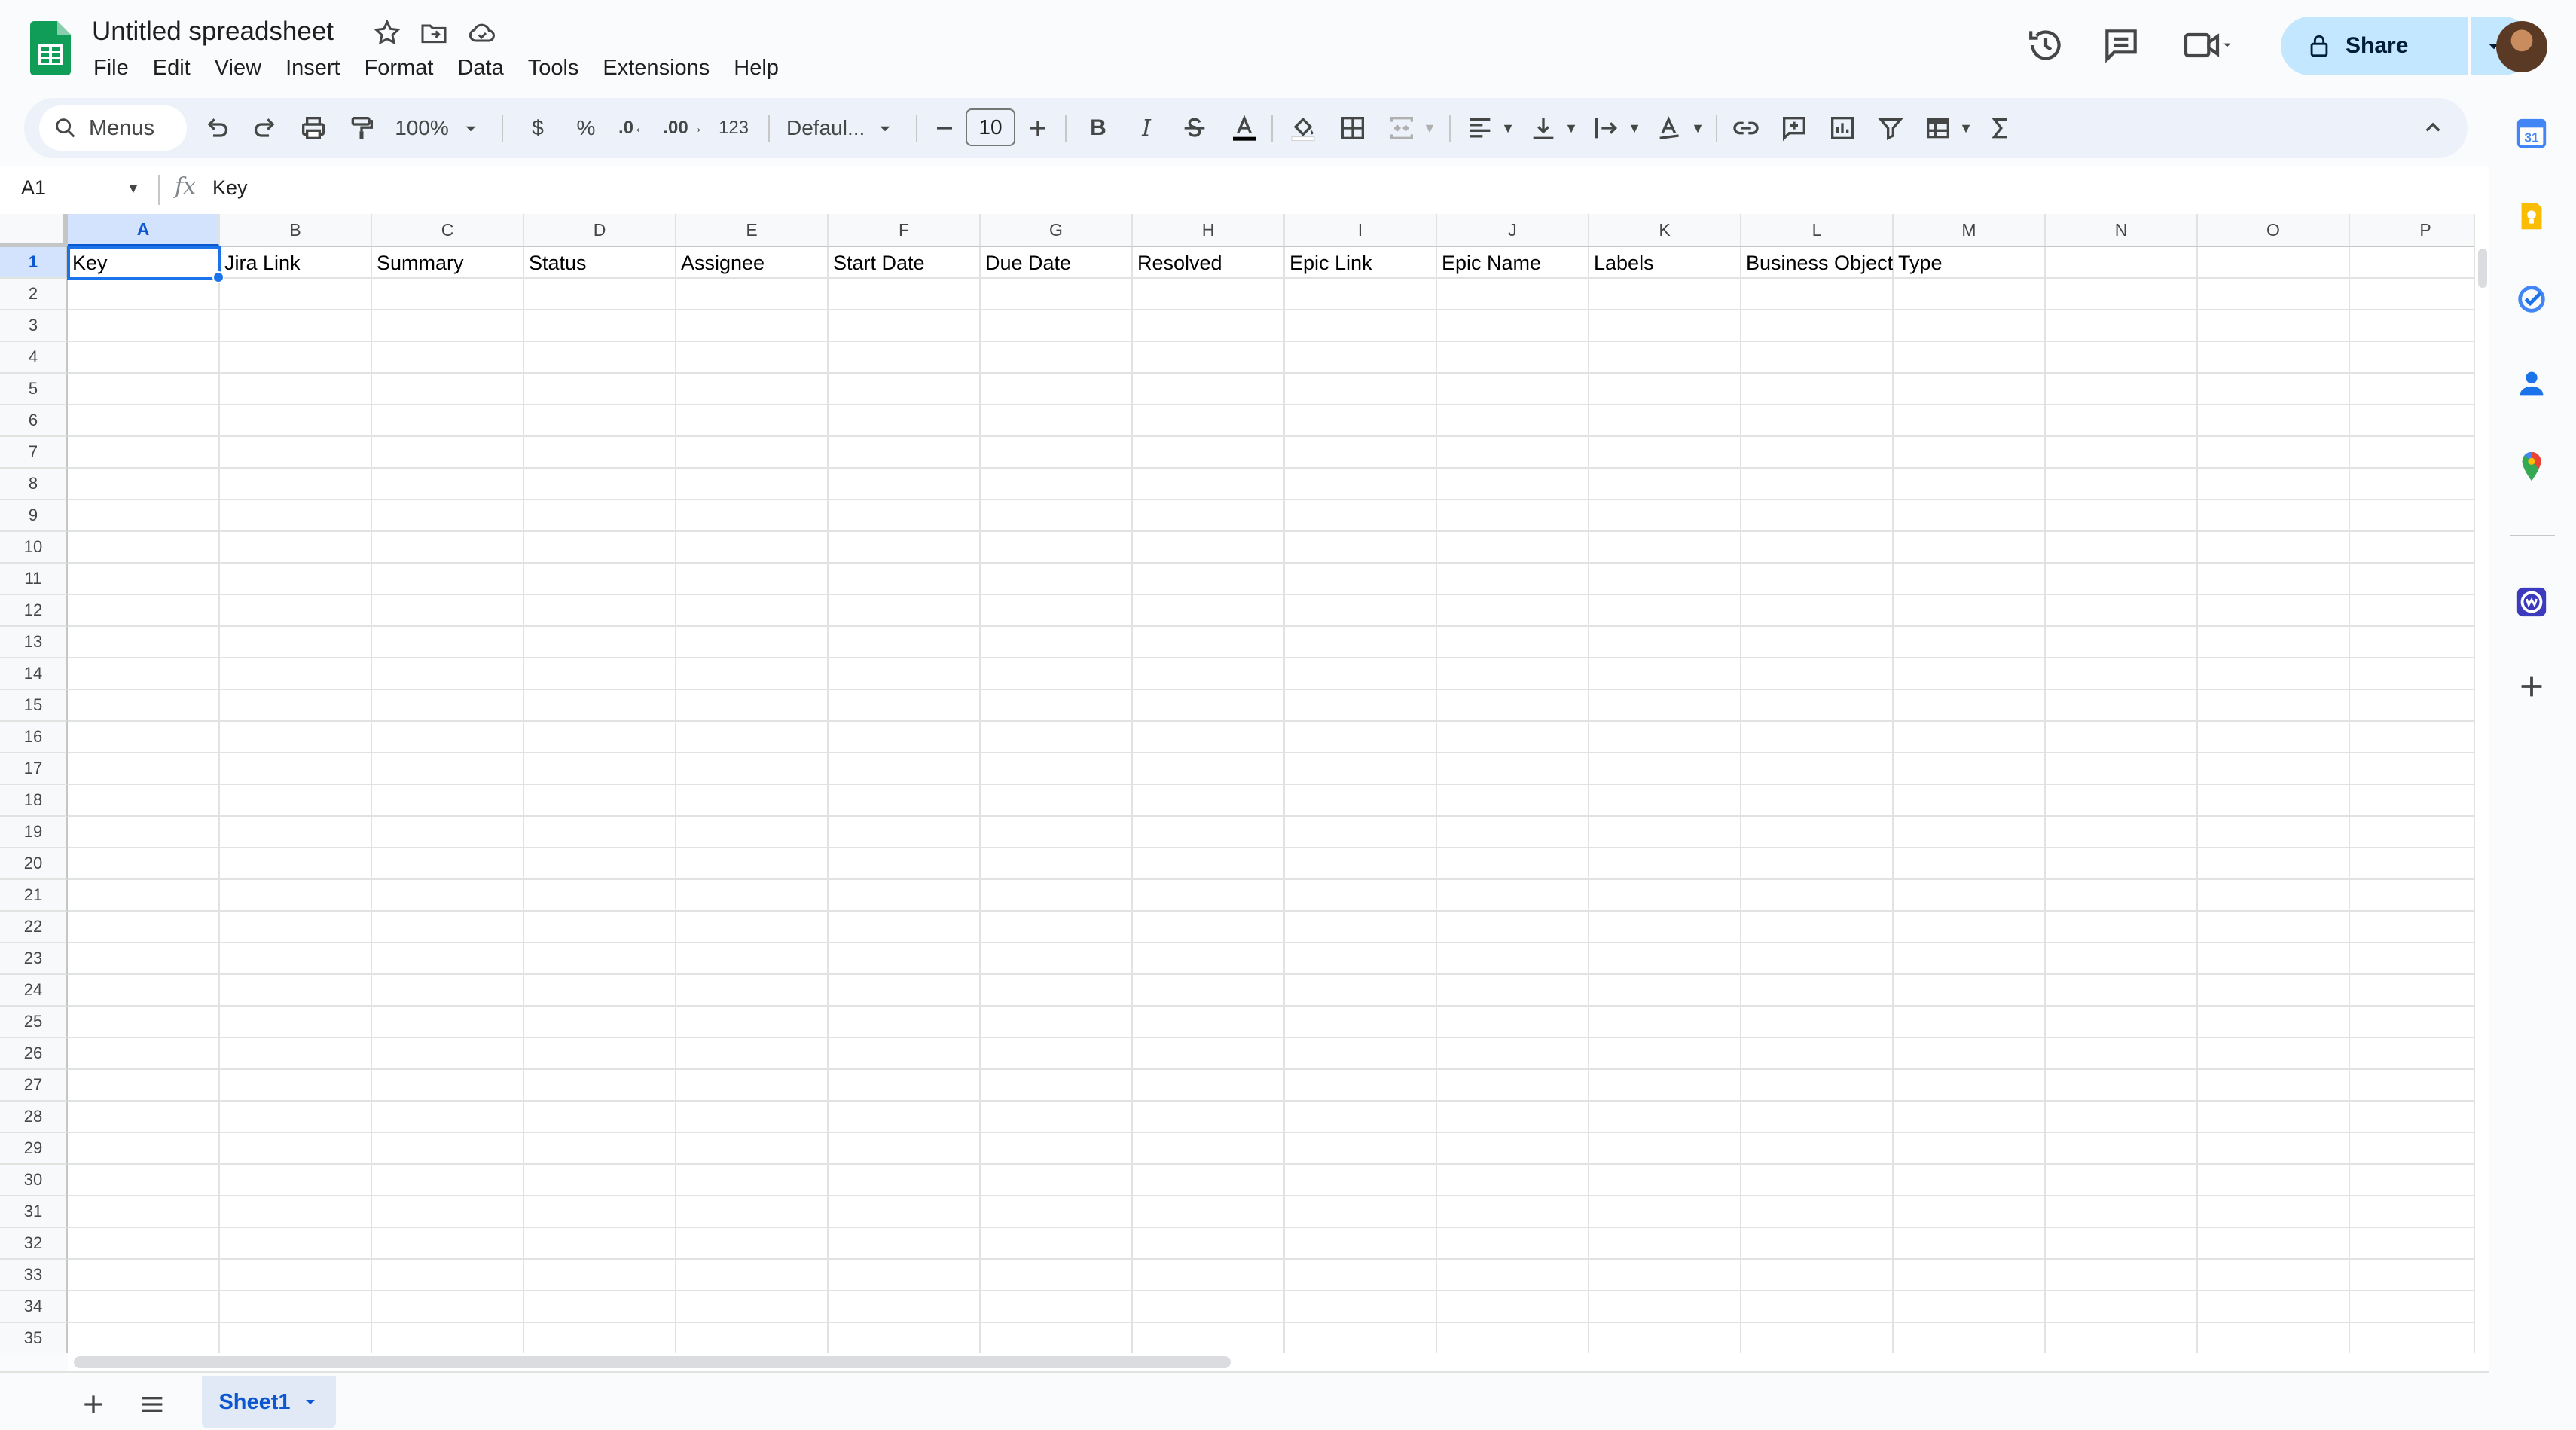 Image resolution: width=2576 pixels, height=1430 pixels. Describe the element at coordinates (34, 1275) in the screenshot. I see `row-header: 33` at that location.